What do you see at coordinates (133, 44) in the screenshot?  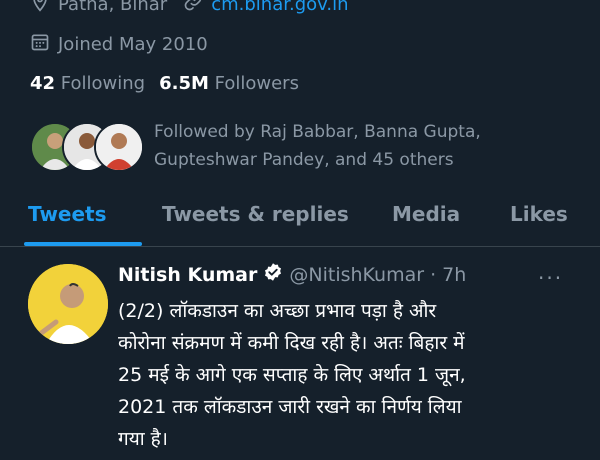 I see `joined-text: Joined May 2010` at bounding box center [133, 44].